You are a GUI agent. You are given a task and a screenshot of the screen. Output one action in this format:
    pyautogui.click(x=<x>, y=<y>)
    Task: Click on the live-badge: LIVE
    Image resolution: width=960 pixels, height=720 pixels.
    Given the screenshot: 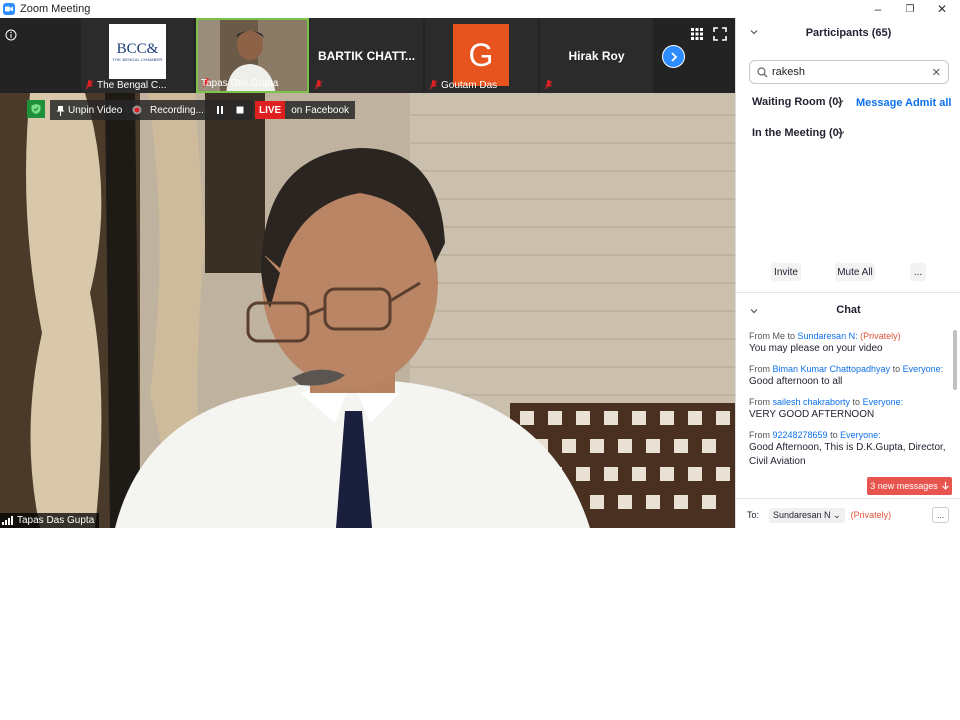 What is the action you would take?
    pyautogui.click(x=270, y=110)
    